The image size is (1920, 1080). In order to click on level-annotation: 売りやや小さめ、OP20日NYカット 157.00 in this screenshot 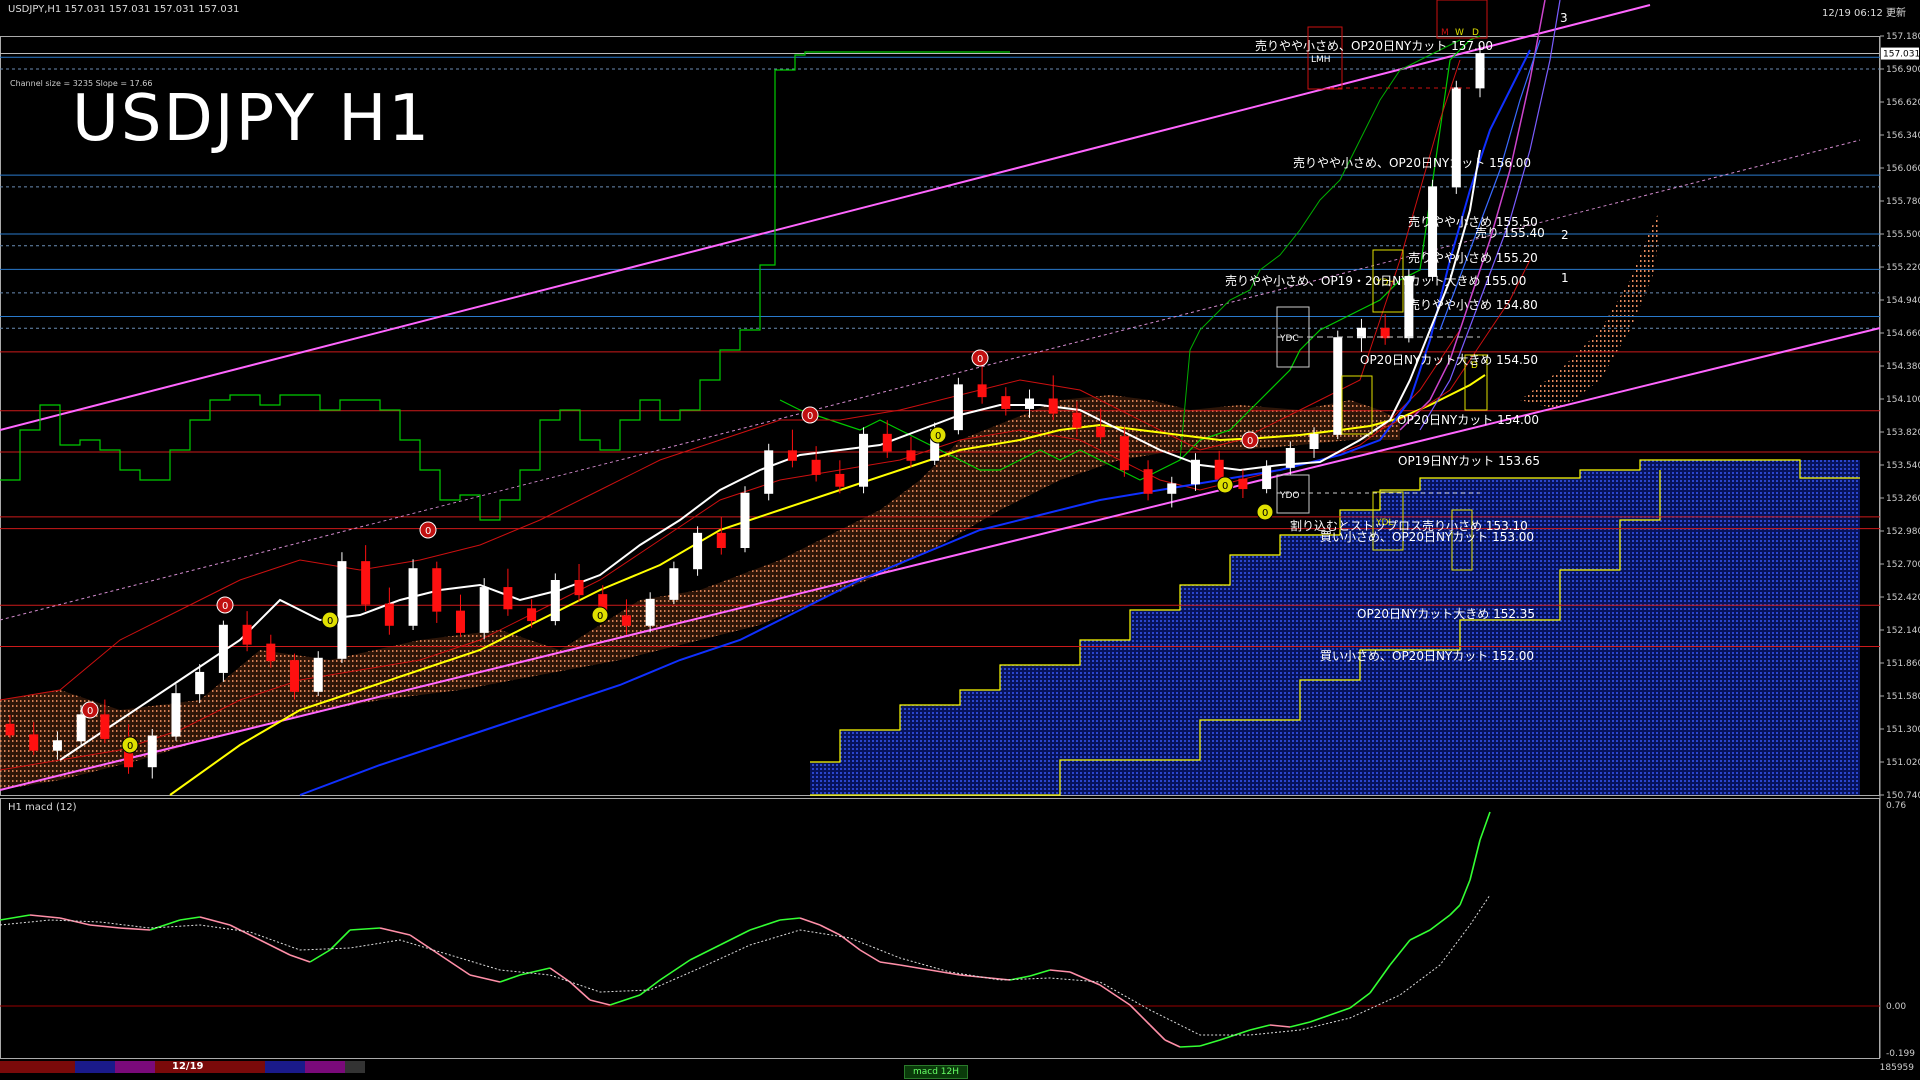, I will do `click(1374, 45)`.